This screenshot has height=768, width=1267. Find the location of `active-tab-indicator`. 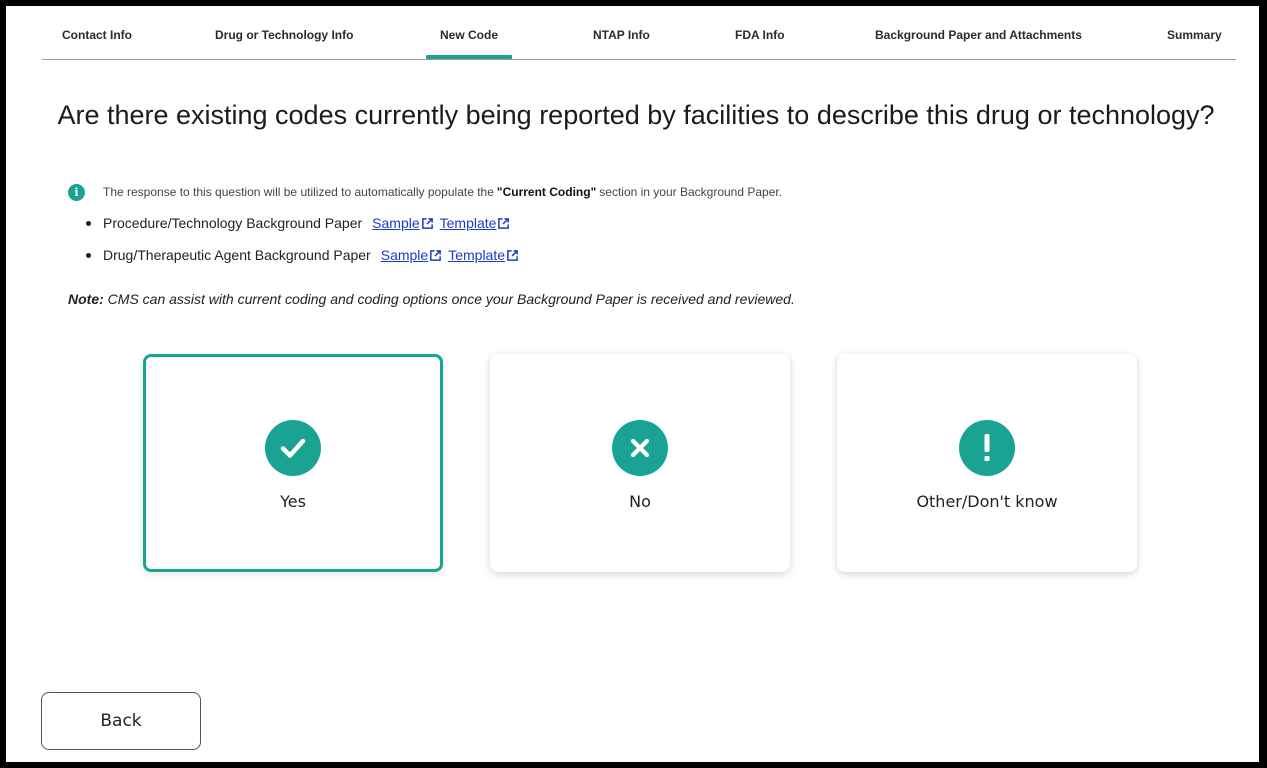

active-tab-indicator is located at coordinates (469, 57).